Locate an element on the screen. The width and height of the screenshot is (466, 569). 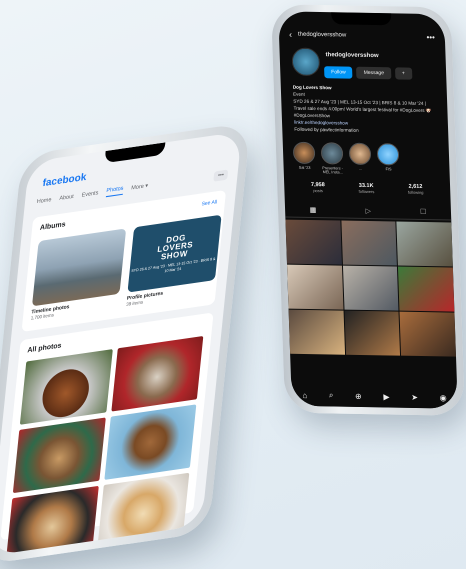
ig-header: ‹ thedogloversshow ••• is located at coordinates (362, 36).